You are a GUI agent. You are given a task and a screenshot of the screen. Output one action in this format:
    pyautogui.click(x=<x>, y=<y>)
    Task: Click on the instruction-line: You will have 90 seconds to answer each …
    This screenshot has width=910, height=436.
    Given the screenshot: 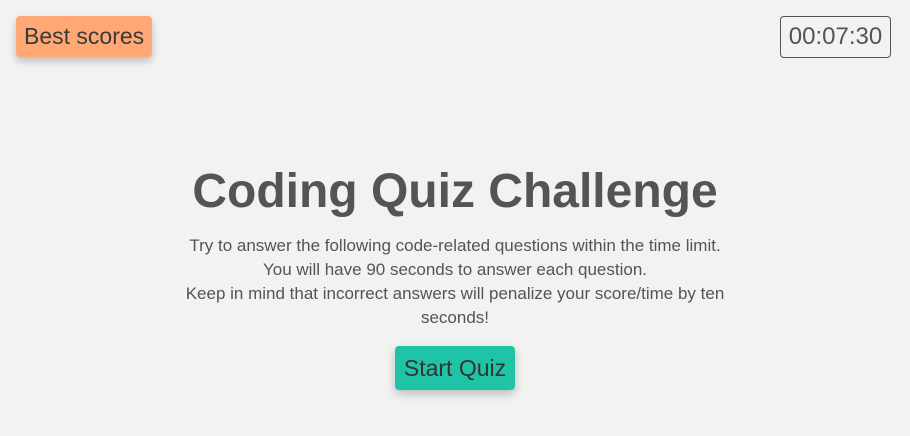 What is the action you would take?
    pyautogui.click(x=454, y=269)
    